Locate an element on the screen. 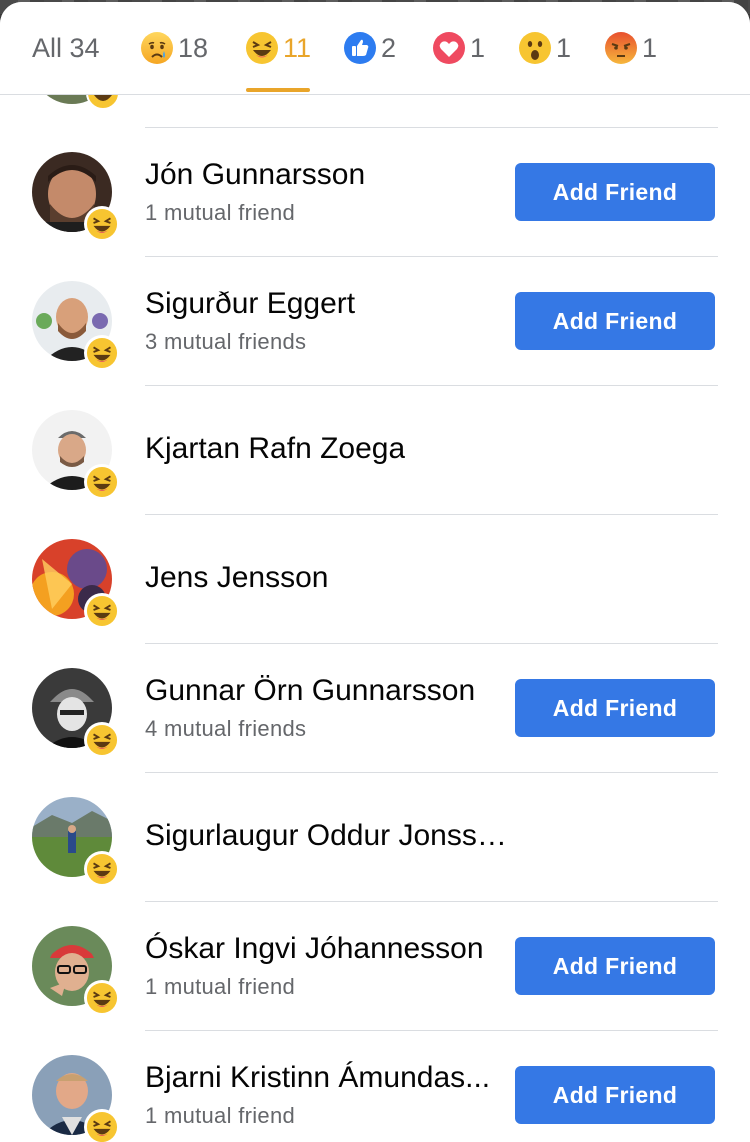 The image size is (750, 1142). tab-sad-count: 18 is located at coordinates (193, 47).